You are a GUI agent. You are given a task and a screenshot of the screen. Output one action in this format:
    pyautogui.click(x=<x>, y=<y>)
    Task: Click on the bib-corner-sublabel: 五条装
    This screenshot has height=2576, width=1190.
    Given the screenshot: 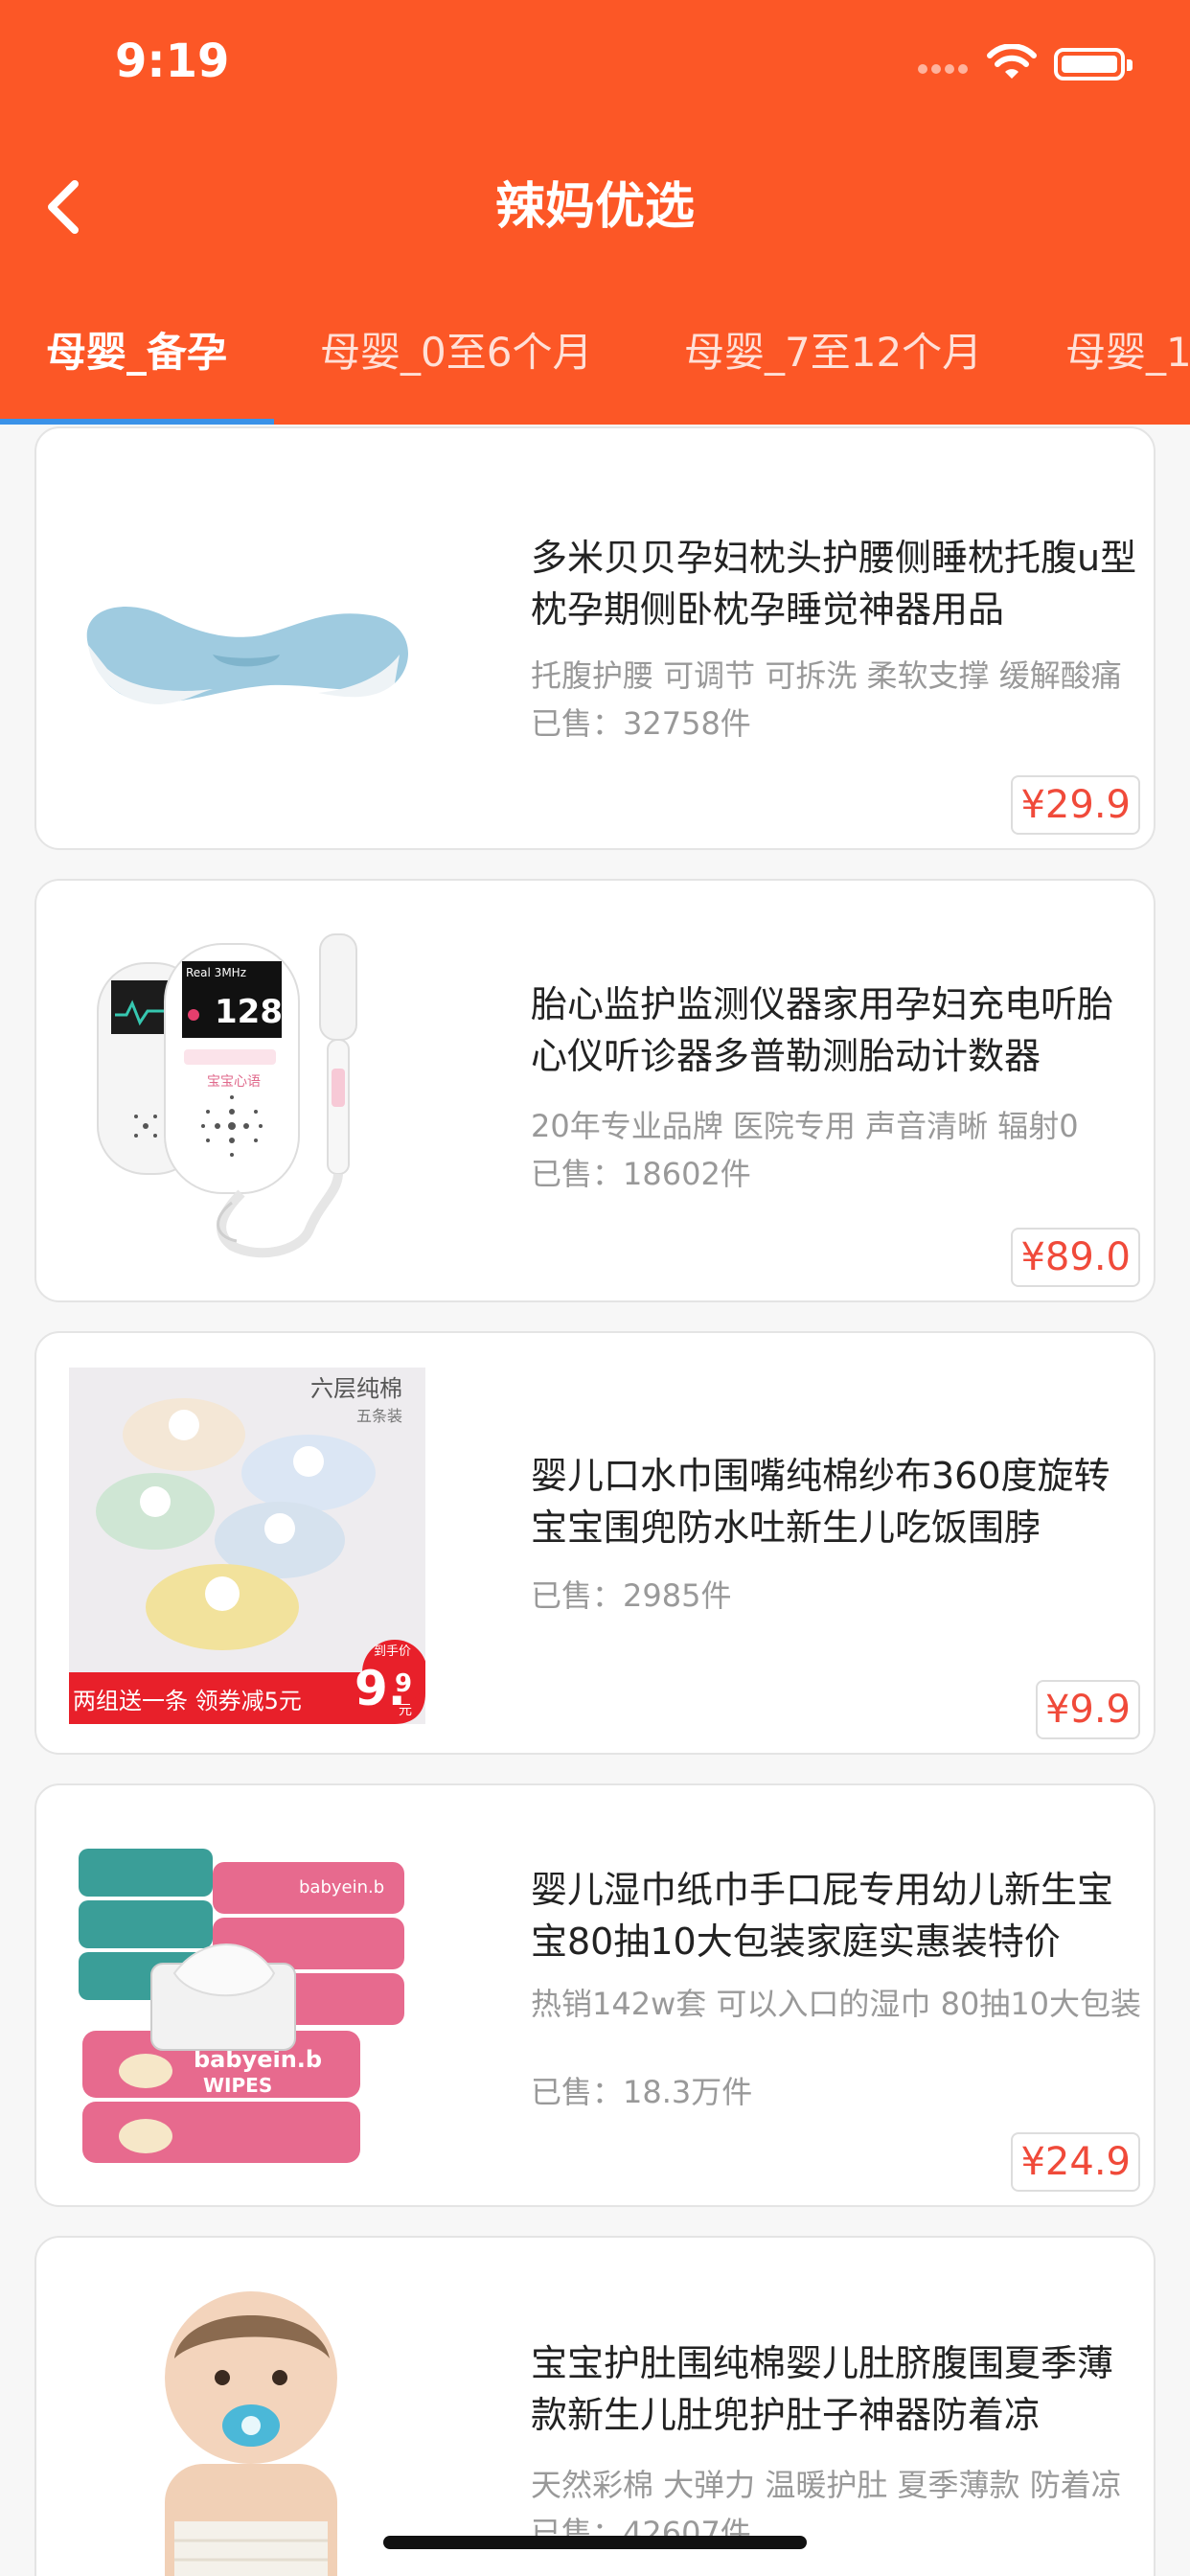 What is the action you would take?
    pyautogui.click(x=379, y=1416)
    